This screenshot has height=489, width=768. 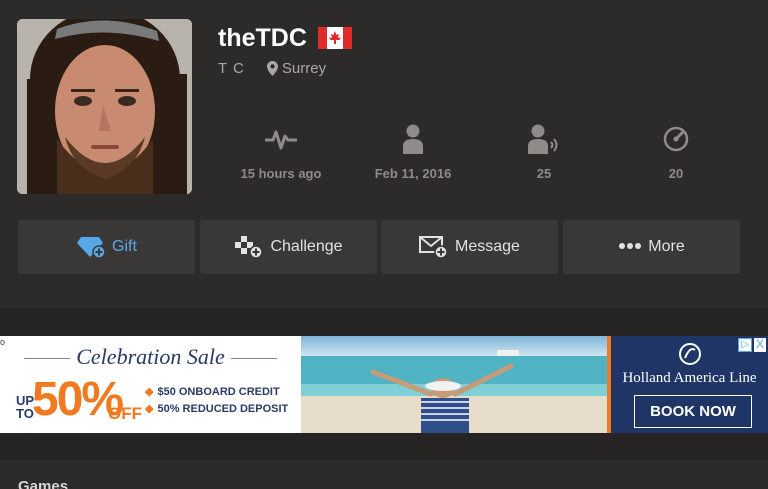 I want to click on envelope-plus-icon, so click(x=433, y=247).